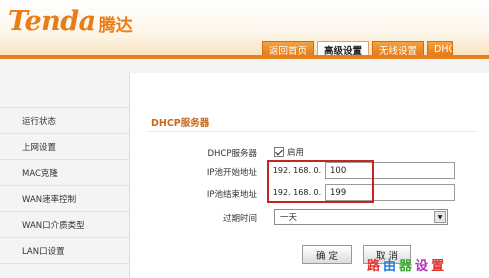 The image size is (489, 278). What do you see at coordinates (64, 225) in the screenshot?
I see `sidebar-item-wan-media: WAN口介质类型` at bounding box center [64, 225].